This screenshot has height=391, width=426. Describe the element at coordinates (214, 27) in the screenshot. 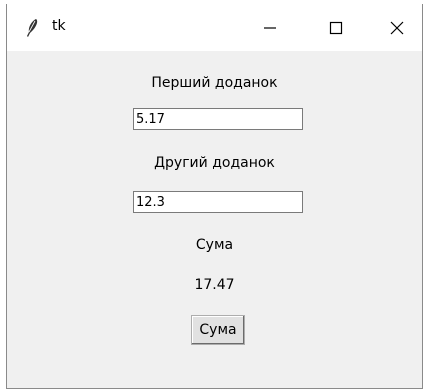

I see `title-bar: tk` at that location.